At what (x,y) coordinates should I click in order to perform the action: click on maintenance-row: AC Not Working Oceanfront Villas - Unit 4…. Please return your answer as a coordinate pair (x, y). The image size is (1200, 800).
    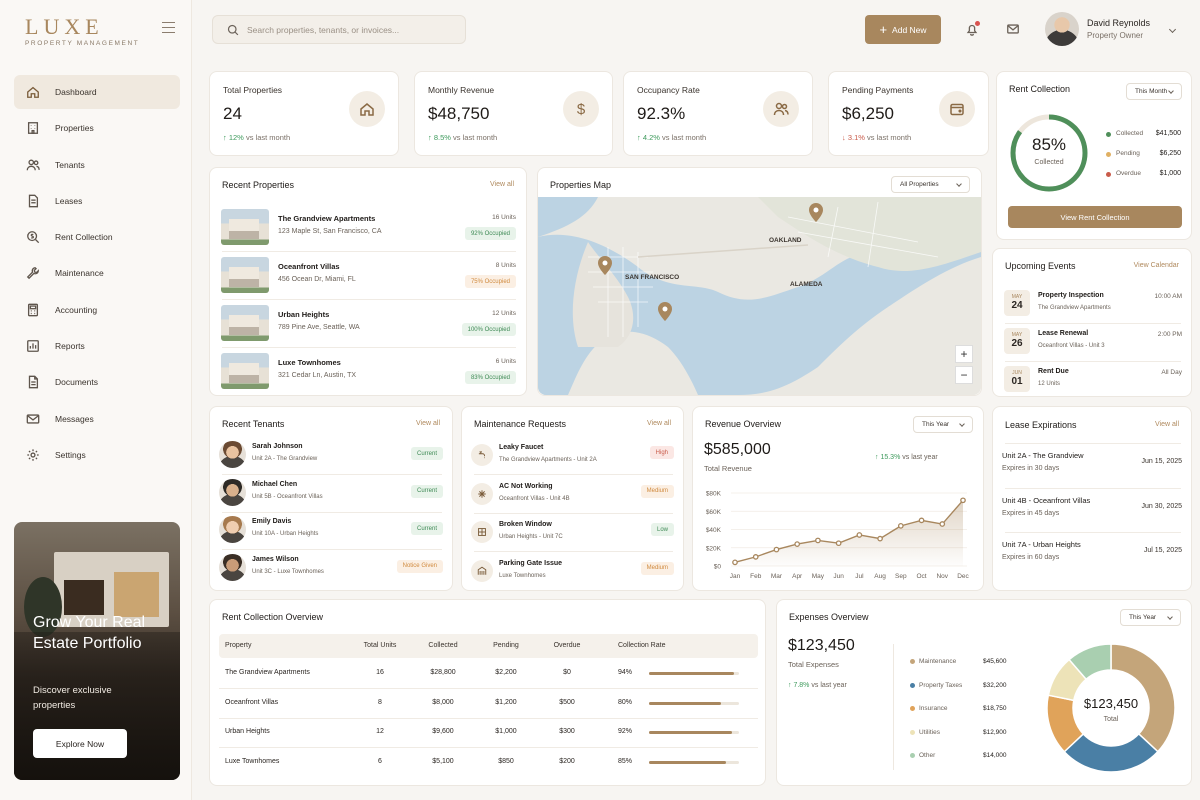
    Looking at the image, I should click on (573, 496).